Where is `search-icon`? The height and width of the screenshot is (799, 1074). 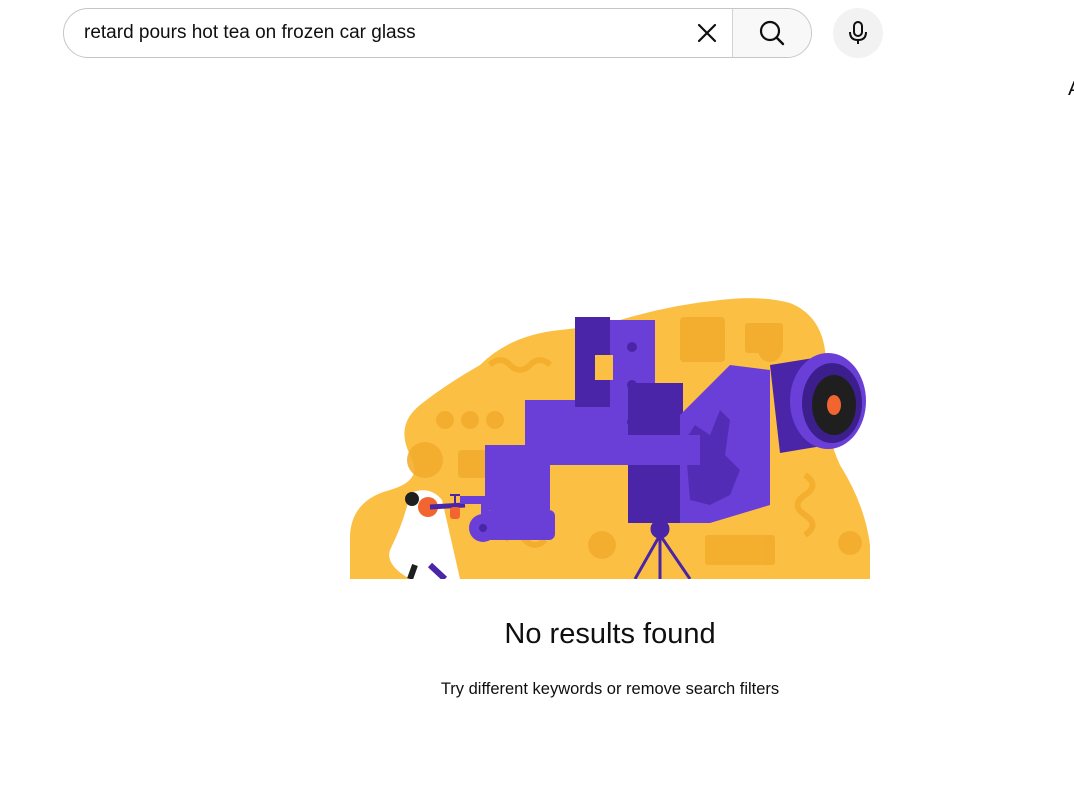 search-icon is located at coordinates (772, 33).